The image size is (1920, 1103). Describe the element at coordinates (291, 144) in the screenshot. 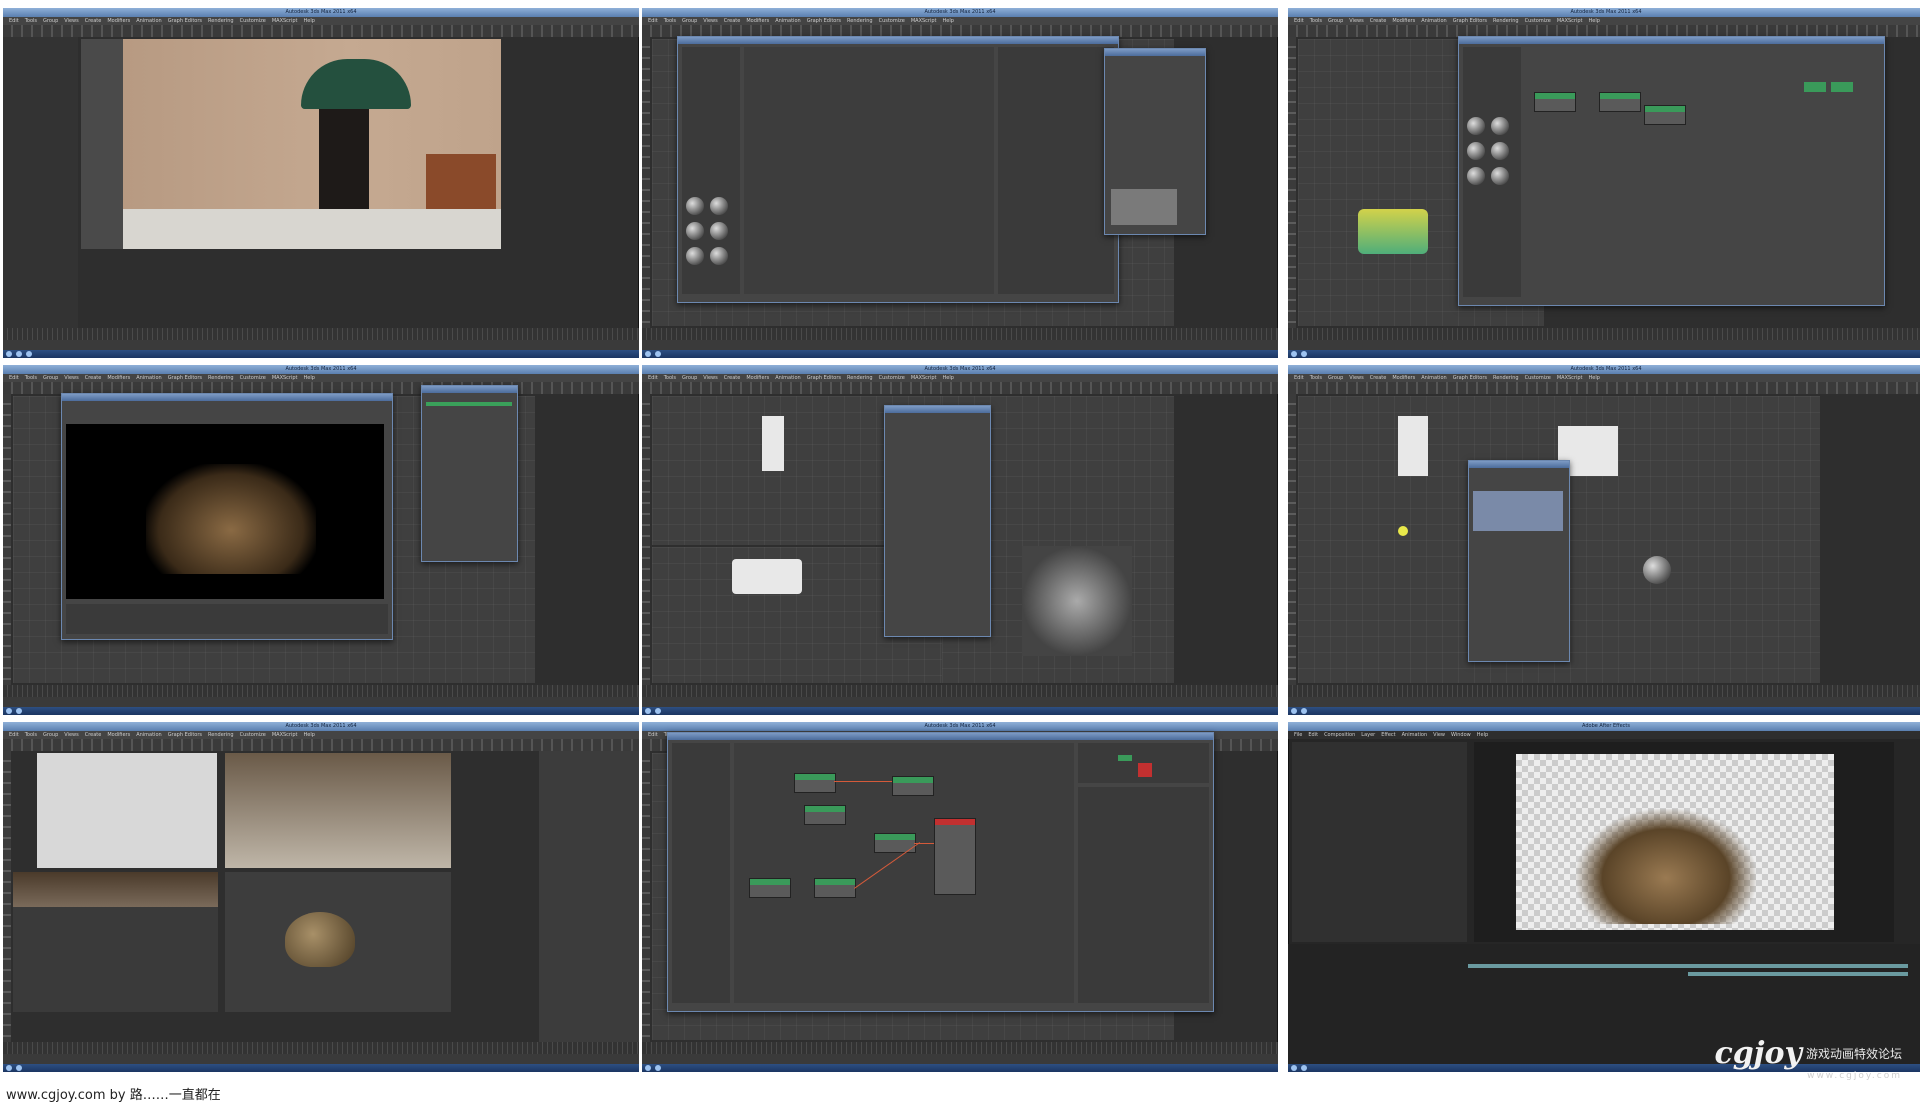

I see `viewport-photo` at that location.